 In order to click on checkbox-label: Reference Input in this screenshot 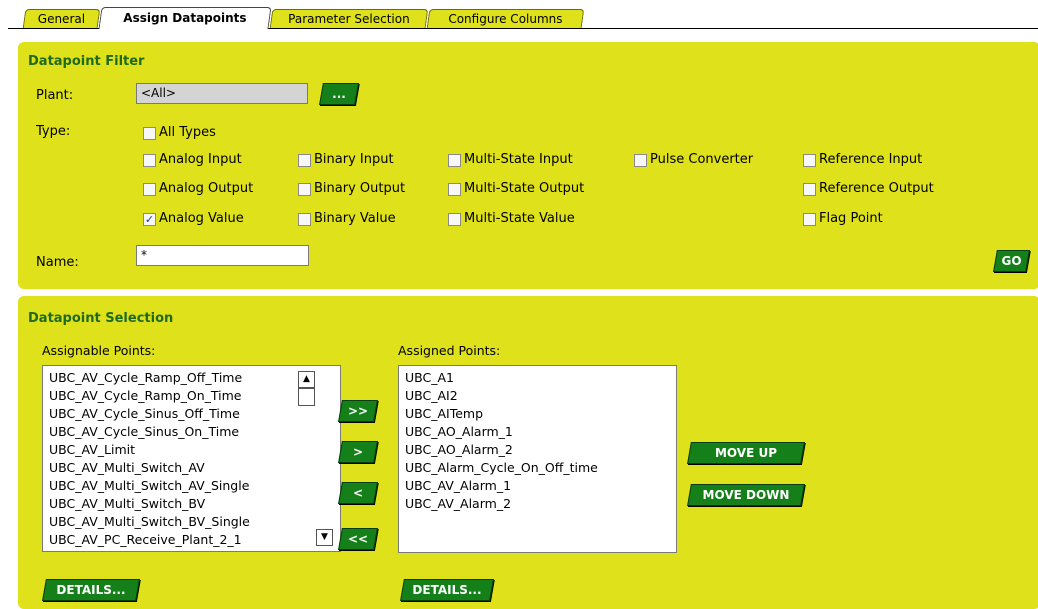, I will do `click(871, 159)`.